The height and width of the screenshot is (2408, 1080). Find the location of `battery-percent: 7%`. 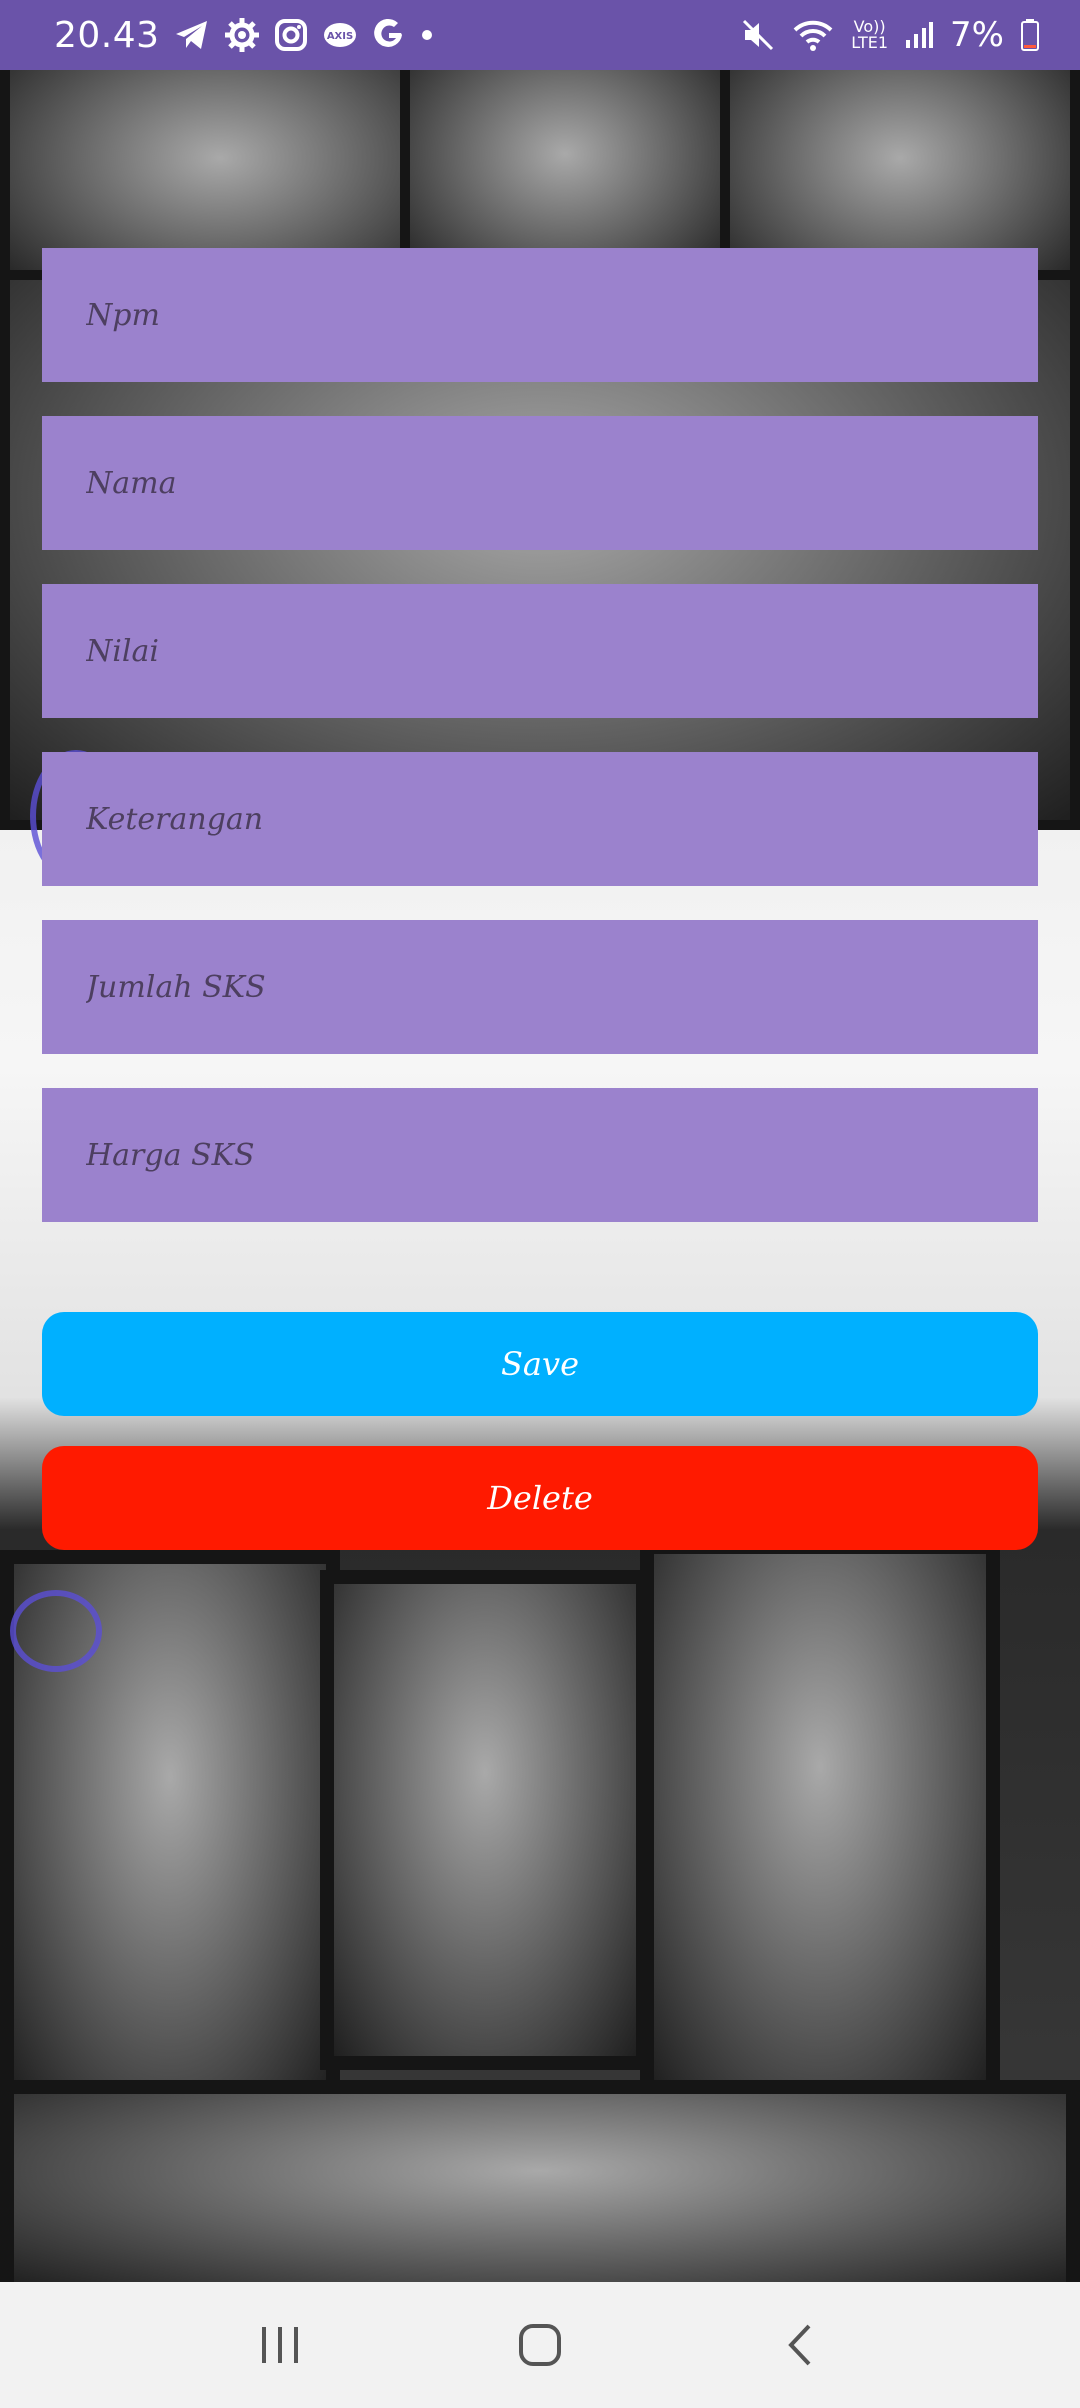

battery-percent: 7% is located at coordinates (977, 35).